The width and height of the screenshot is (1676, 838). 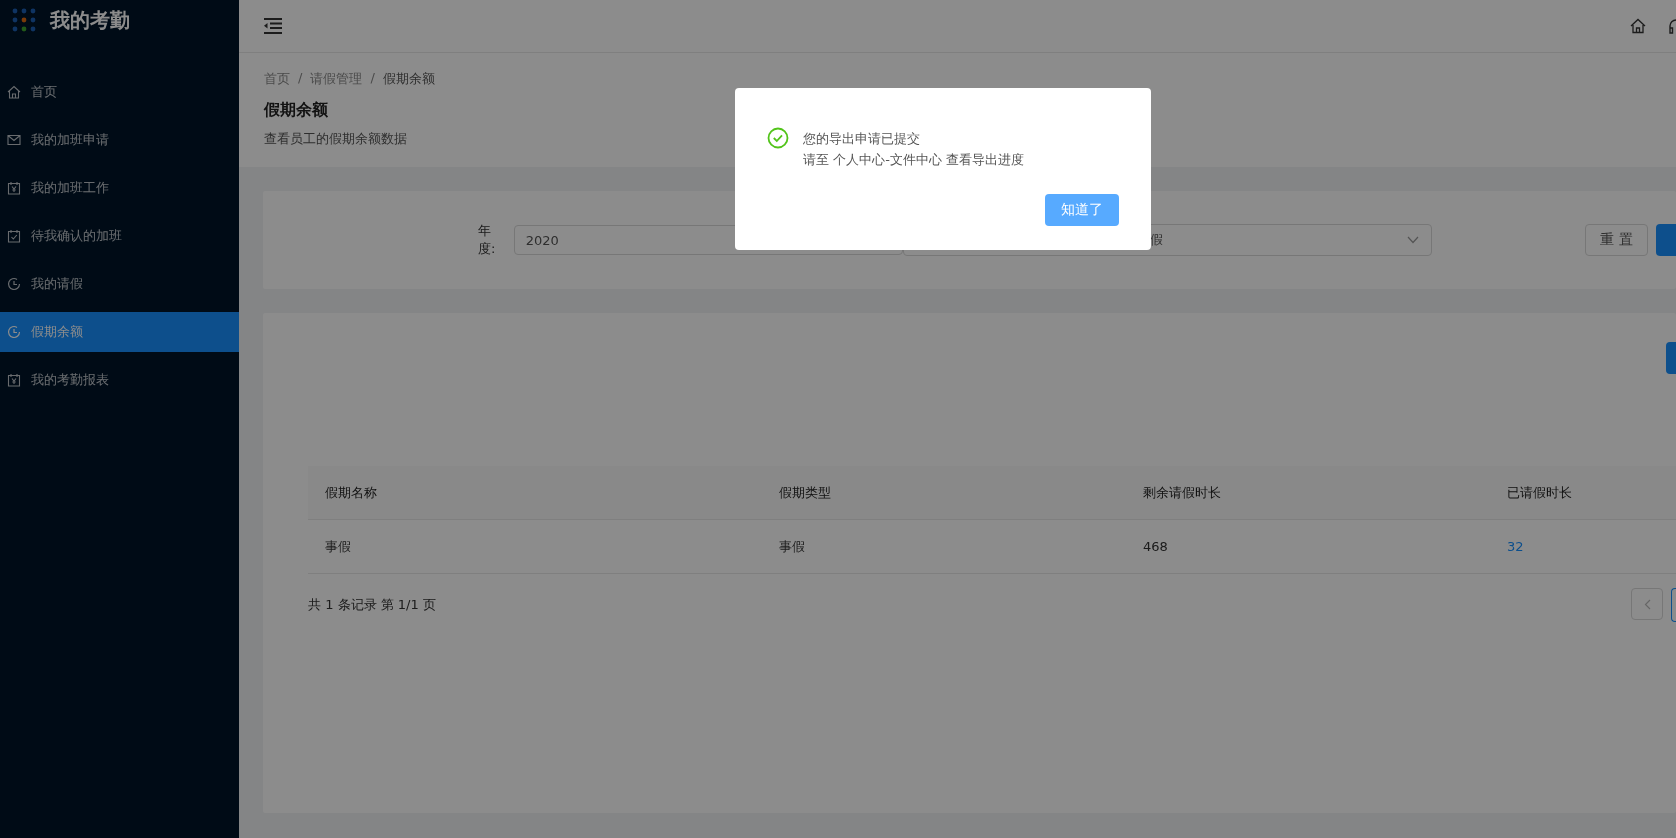 I want to click on sidebar-item: 我的加班申请, so click(x=119, y=140).